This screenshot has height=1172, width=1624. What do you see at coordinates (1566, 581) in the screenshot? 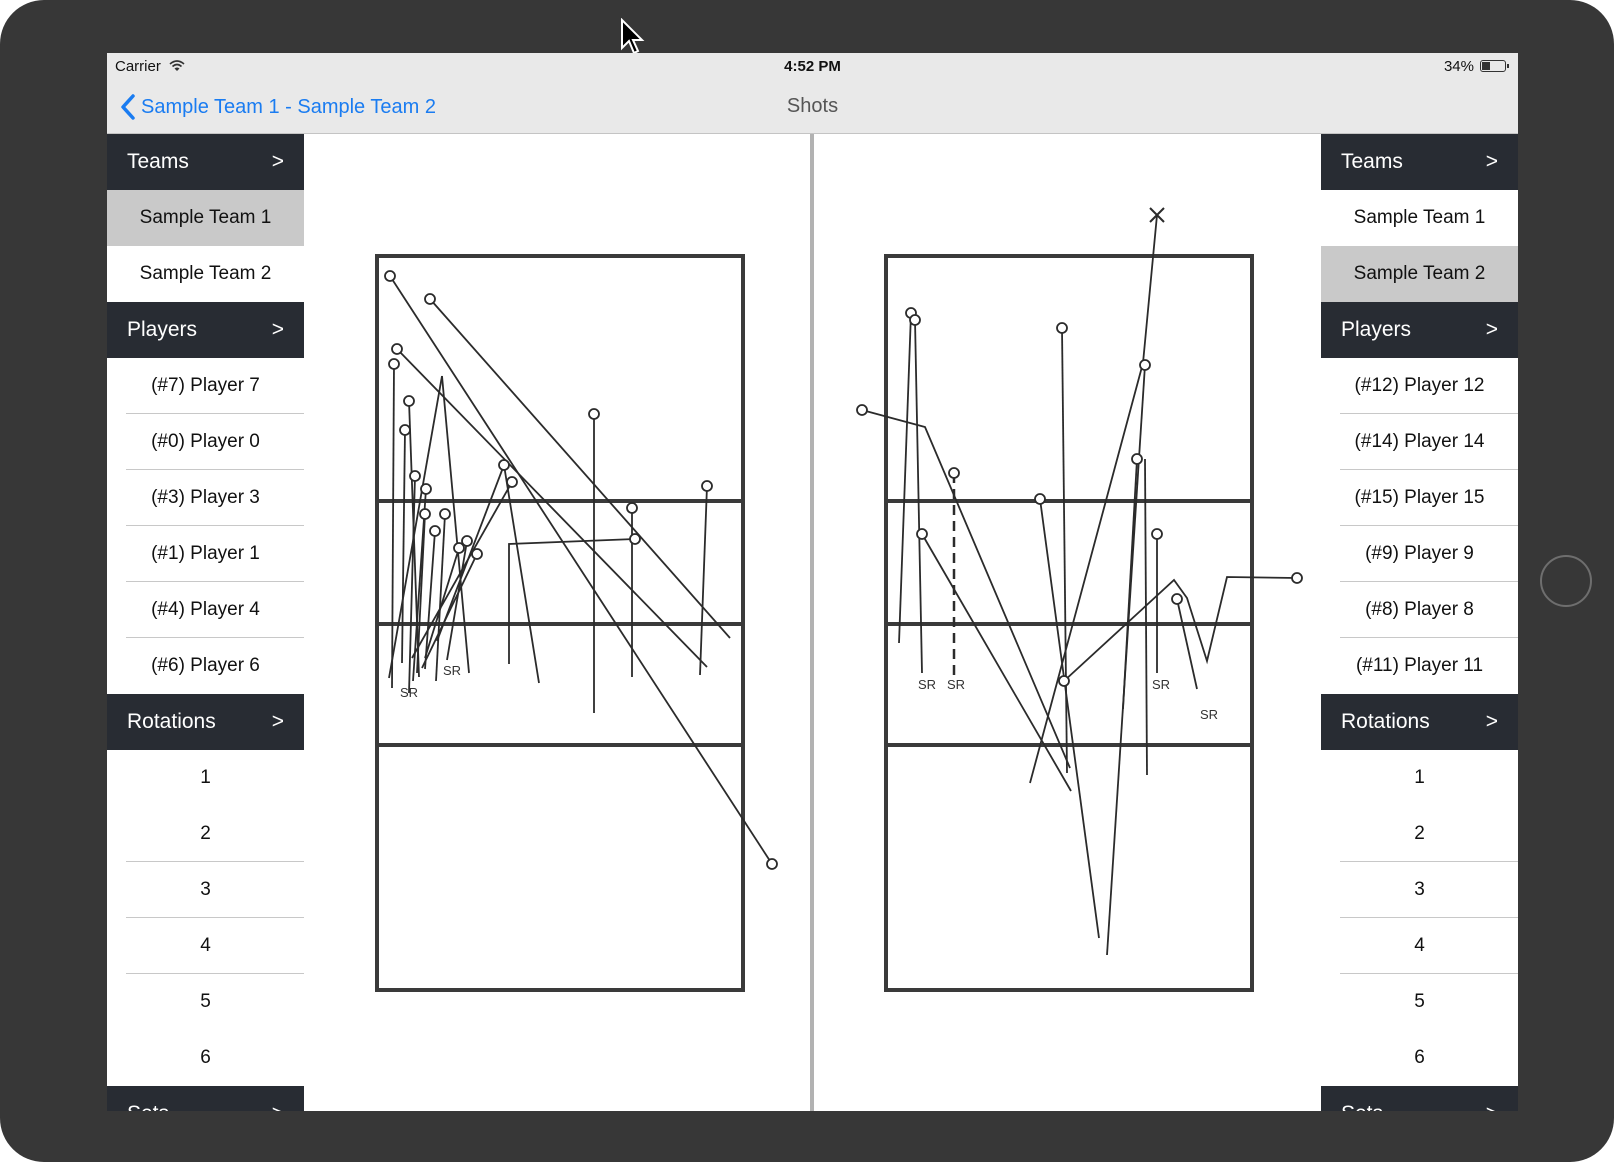
I see `home-button` at bounding box center [1566, 581].